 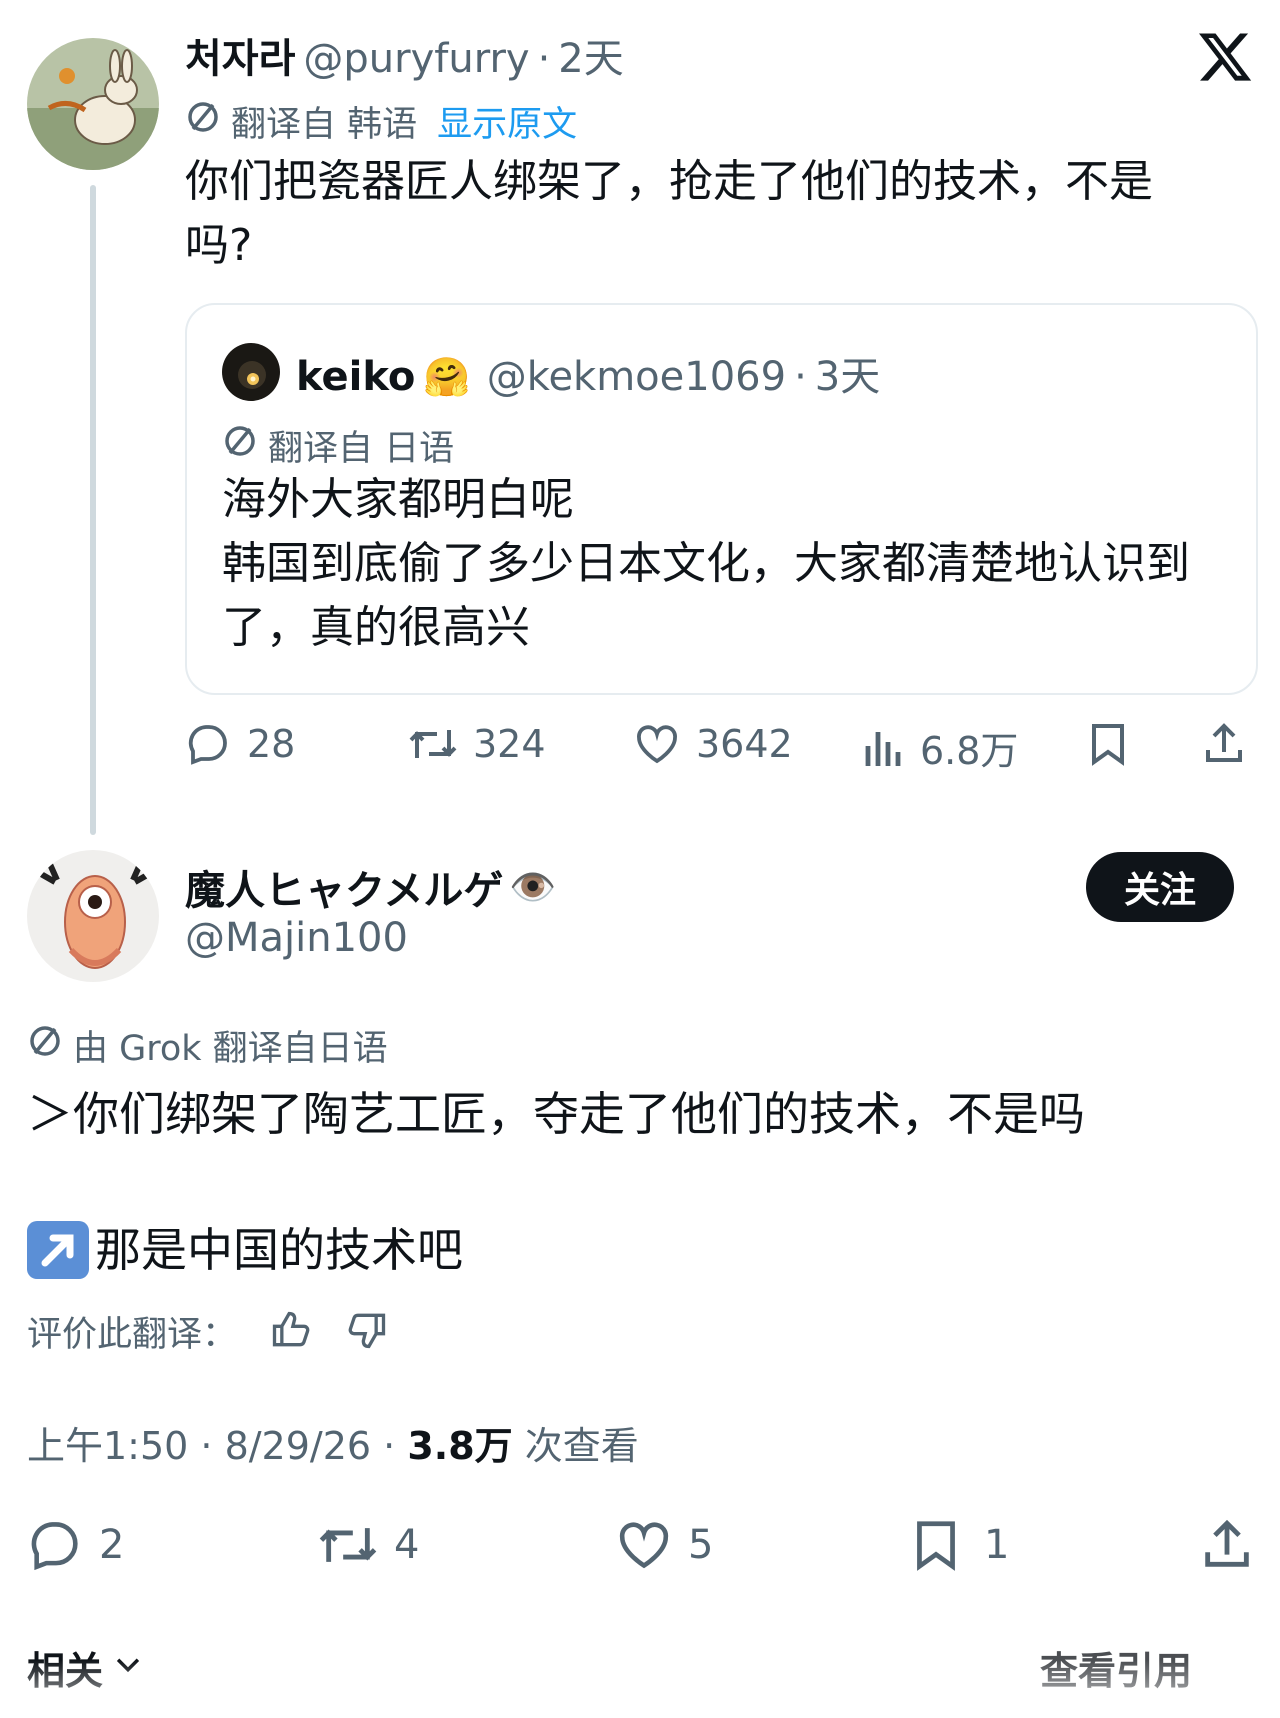 I want to click on reply-button: 28, so click(x=240, y=744).